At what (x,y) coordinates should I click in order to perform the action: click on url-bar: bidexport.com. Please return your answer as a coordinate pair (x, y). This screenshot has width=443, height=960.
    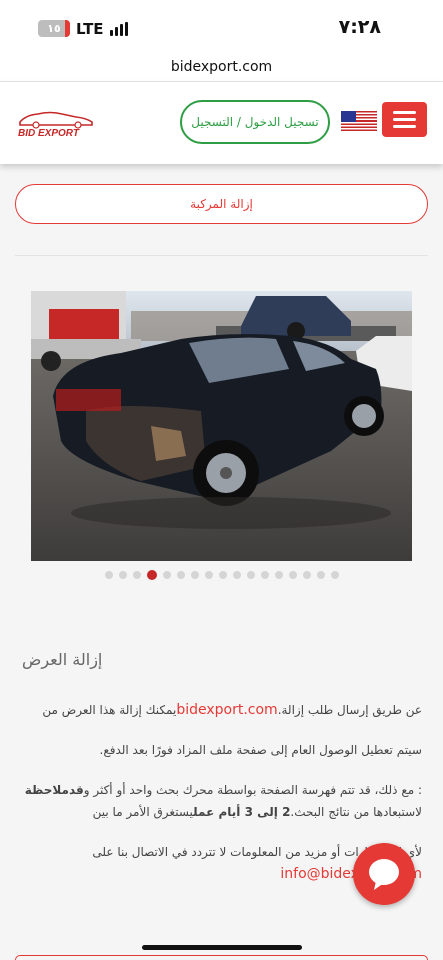
    Looking at the image, I should click on (221, 69).